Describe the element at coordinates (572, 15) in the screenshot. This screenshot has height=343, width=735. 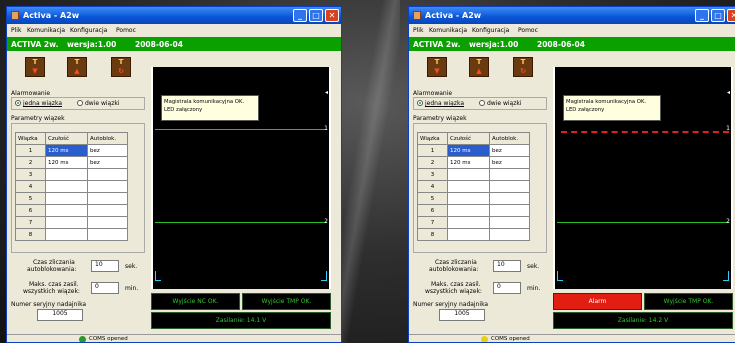
I see `title-bar: Activa - A2w _ □ ✕` at that location.